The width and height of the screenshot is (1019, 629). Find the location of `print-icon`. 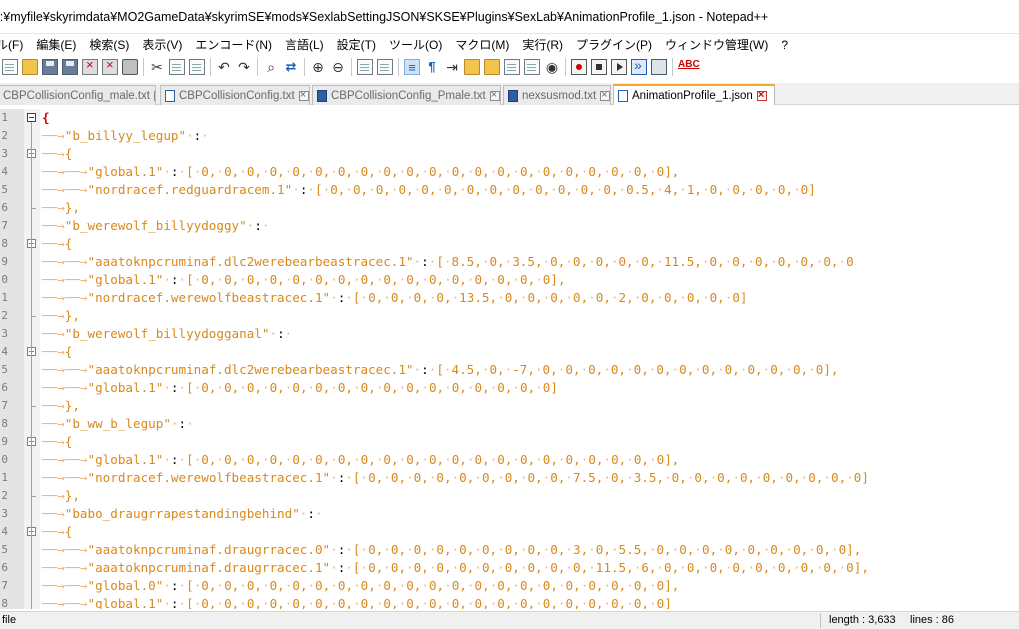

print-icon is located at coordinates (130, 67).